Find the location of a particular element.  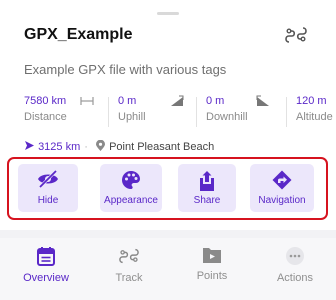

stat-label: Altitude is located at coordinates (314, 117).